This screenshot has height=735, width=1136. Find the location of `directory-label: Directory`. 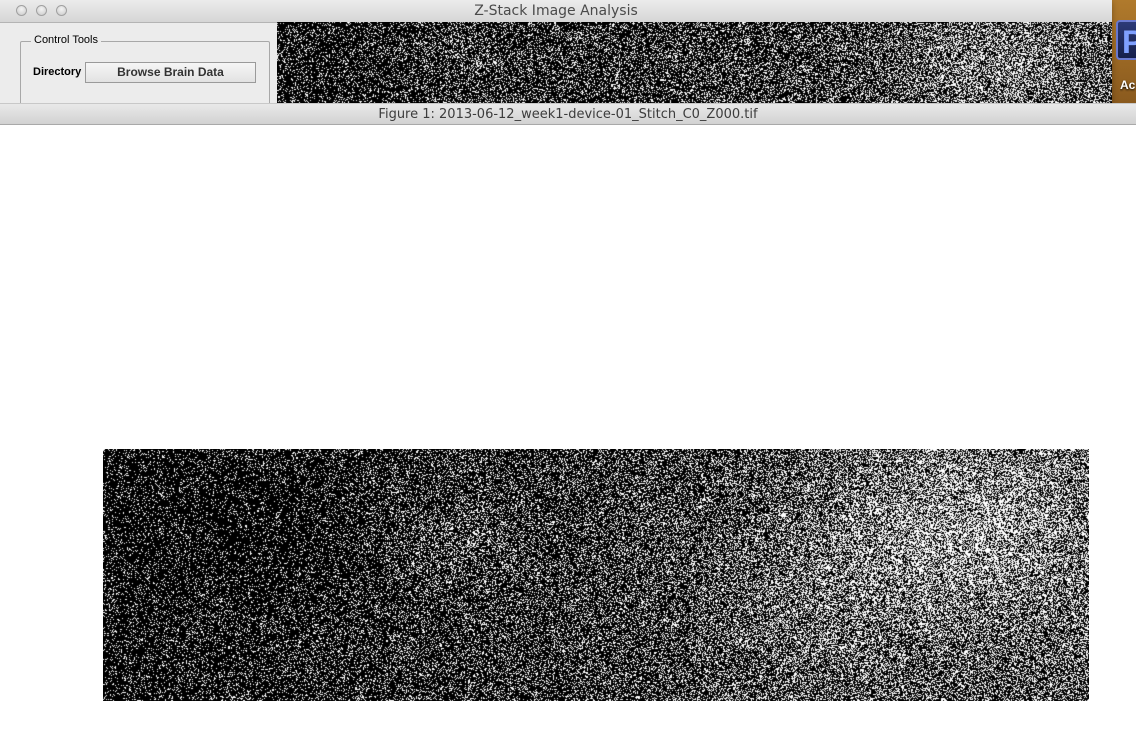

directory-label: Directory is located at coordinates (57, 72).